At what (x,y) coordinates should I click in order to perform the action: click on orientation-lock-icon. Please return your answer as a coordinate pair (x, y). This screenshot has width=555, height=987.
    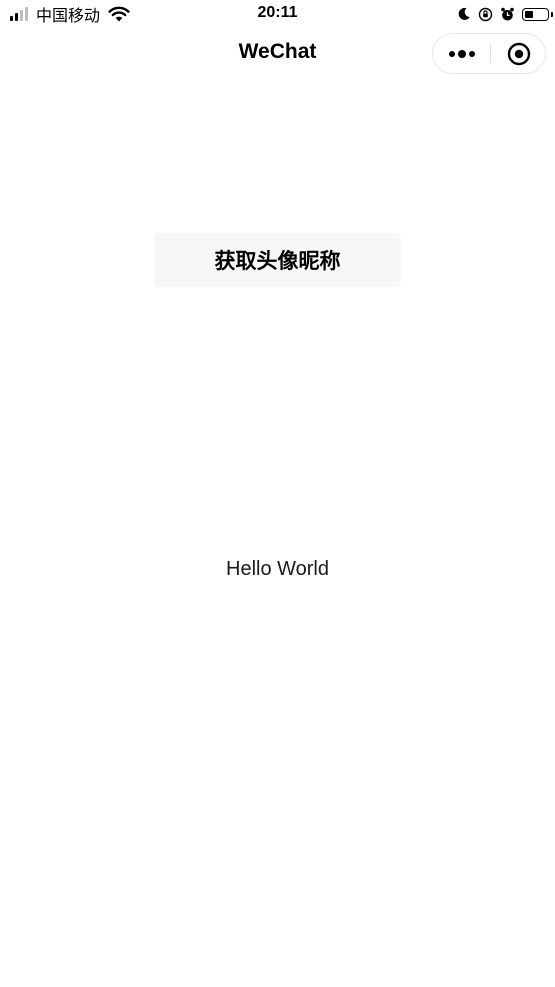
    Looking at the image, I should click on (485, 14).